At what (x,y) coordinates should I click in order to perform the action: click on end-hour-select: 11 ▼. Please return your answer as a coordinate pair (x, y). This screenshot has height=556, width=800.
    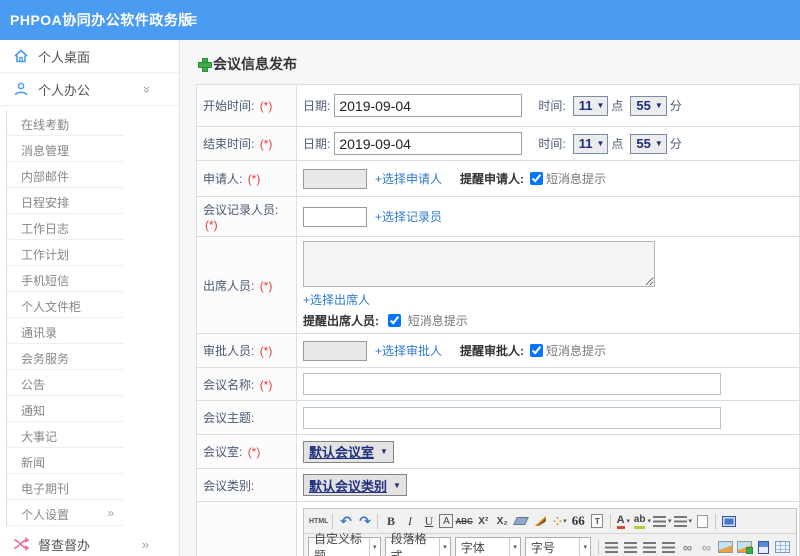
    Looking at the image, I should click on (590, 143).